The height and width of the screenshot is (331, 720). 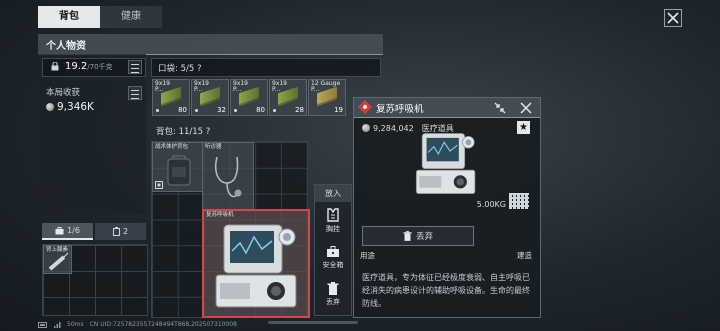 What do you see at coordinates (445, 163) in the screenshot?
I see `ventilator-preview-icon` at bounding box center [445, 163].